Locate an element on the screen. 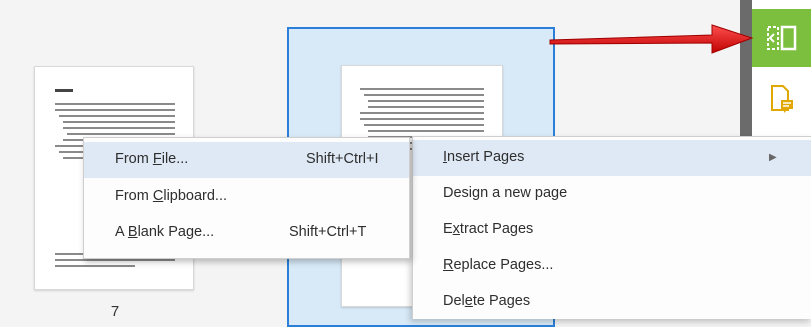  page-number: 7 is located at coordinates (115, 311).